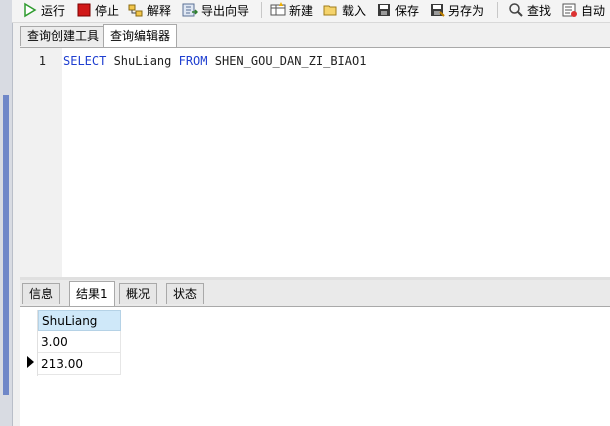 The image size is (610, 426). What do you see at coordinates (136, 10) in the screenshot?
I see `explain-icon` at bounding box center [136, 10].